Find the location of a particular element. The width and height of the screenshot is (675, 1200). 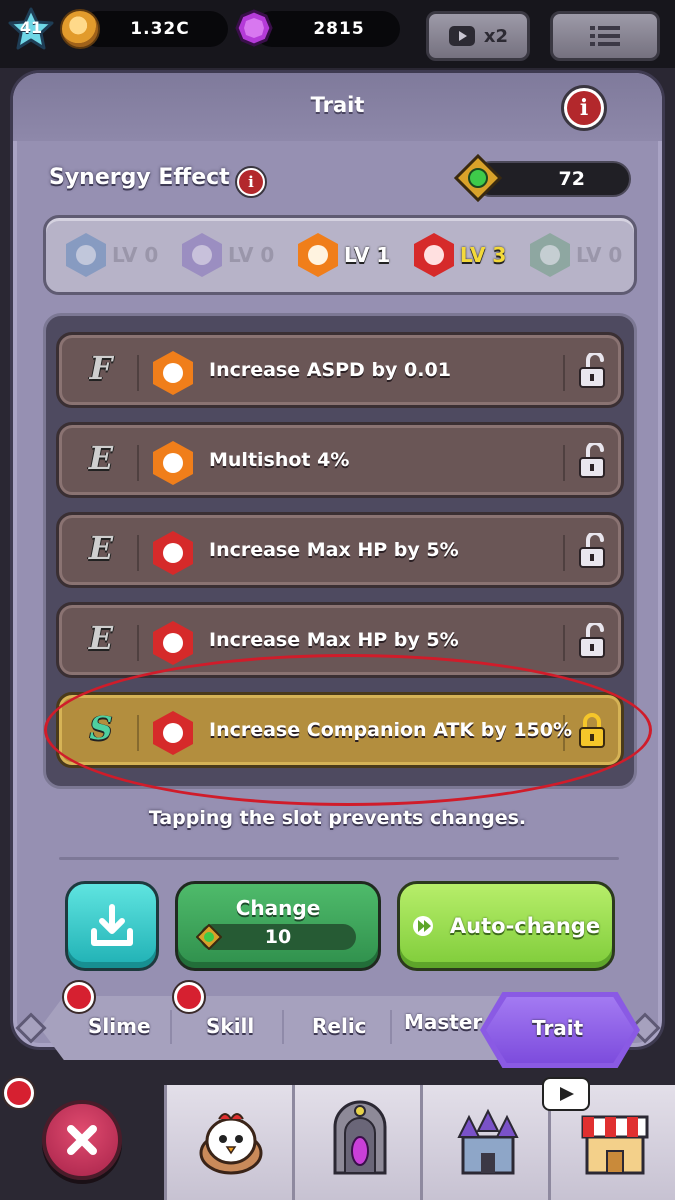

level-star-badge: 41 is located at coordinates (31, 29).